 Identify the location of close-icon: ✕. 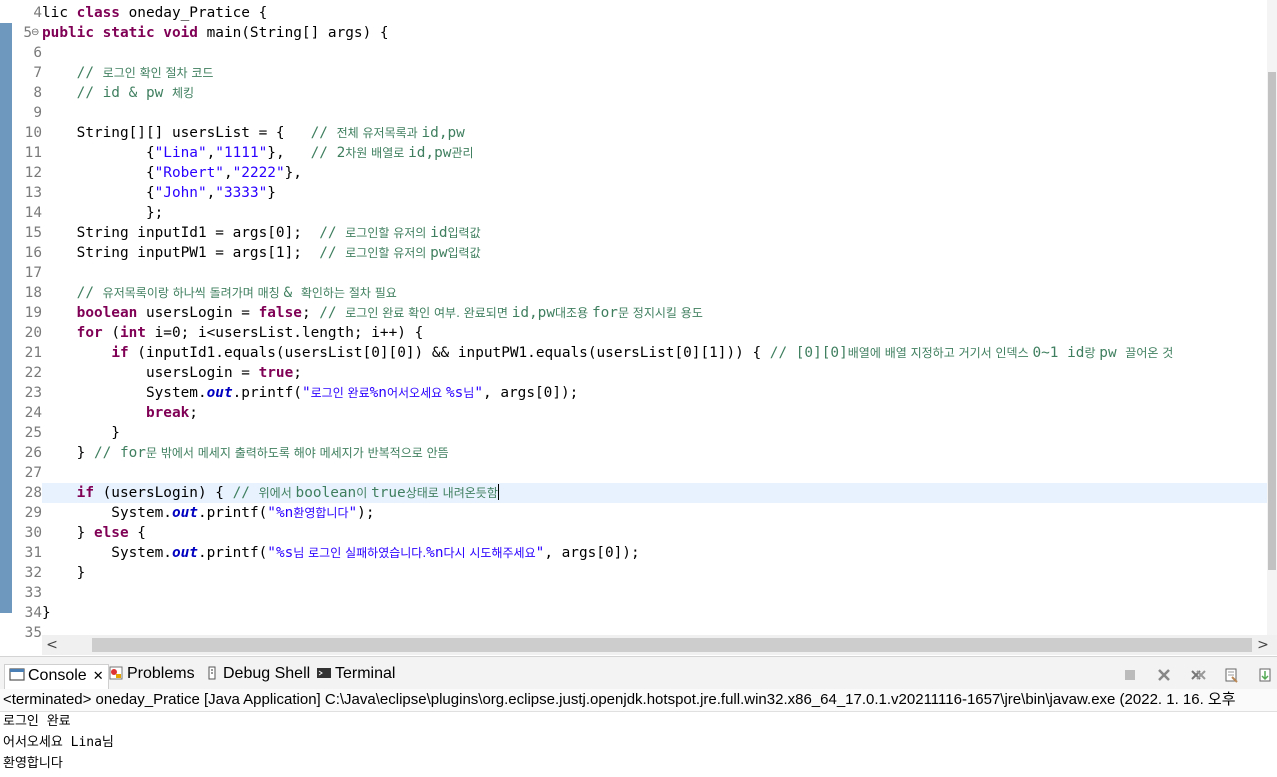
(98, 675).